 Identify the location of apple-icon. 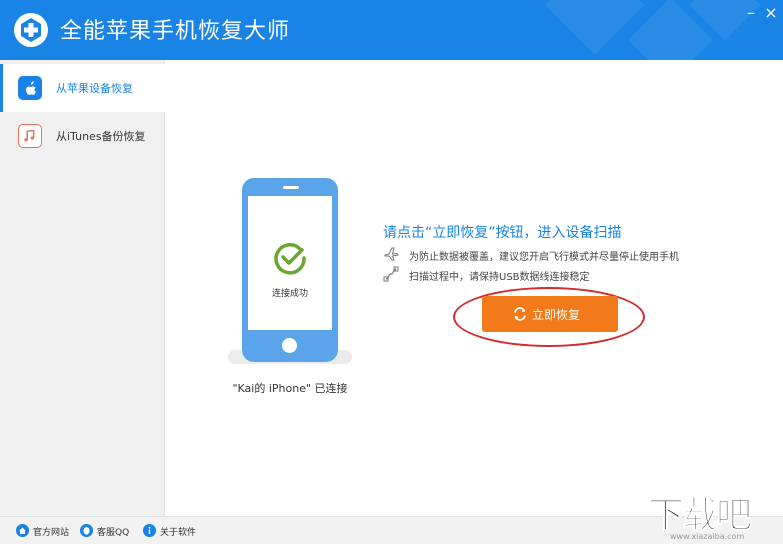
(30, 88).